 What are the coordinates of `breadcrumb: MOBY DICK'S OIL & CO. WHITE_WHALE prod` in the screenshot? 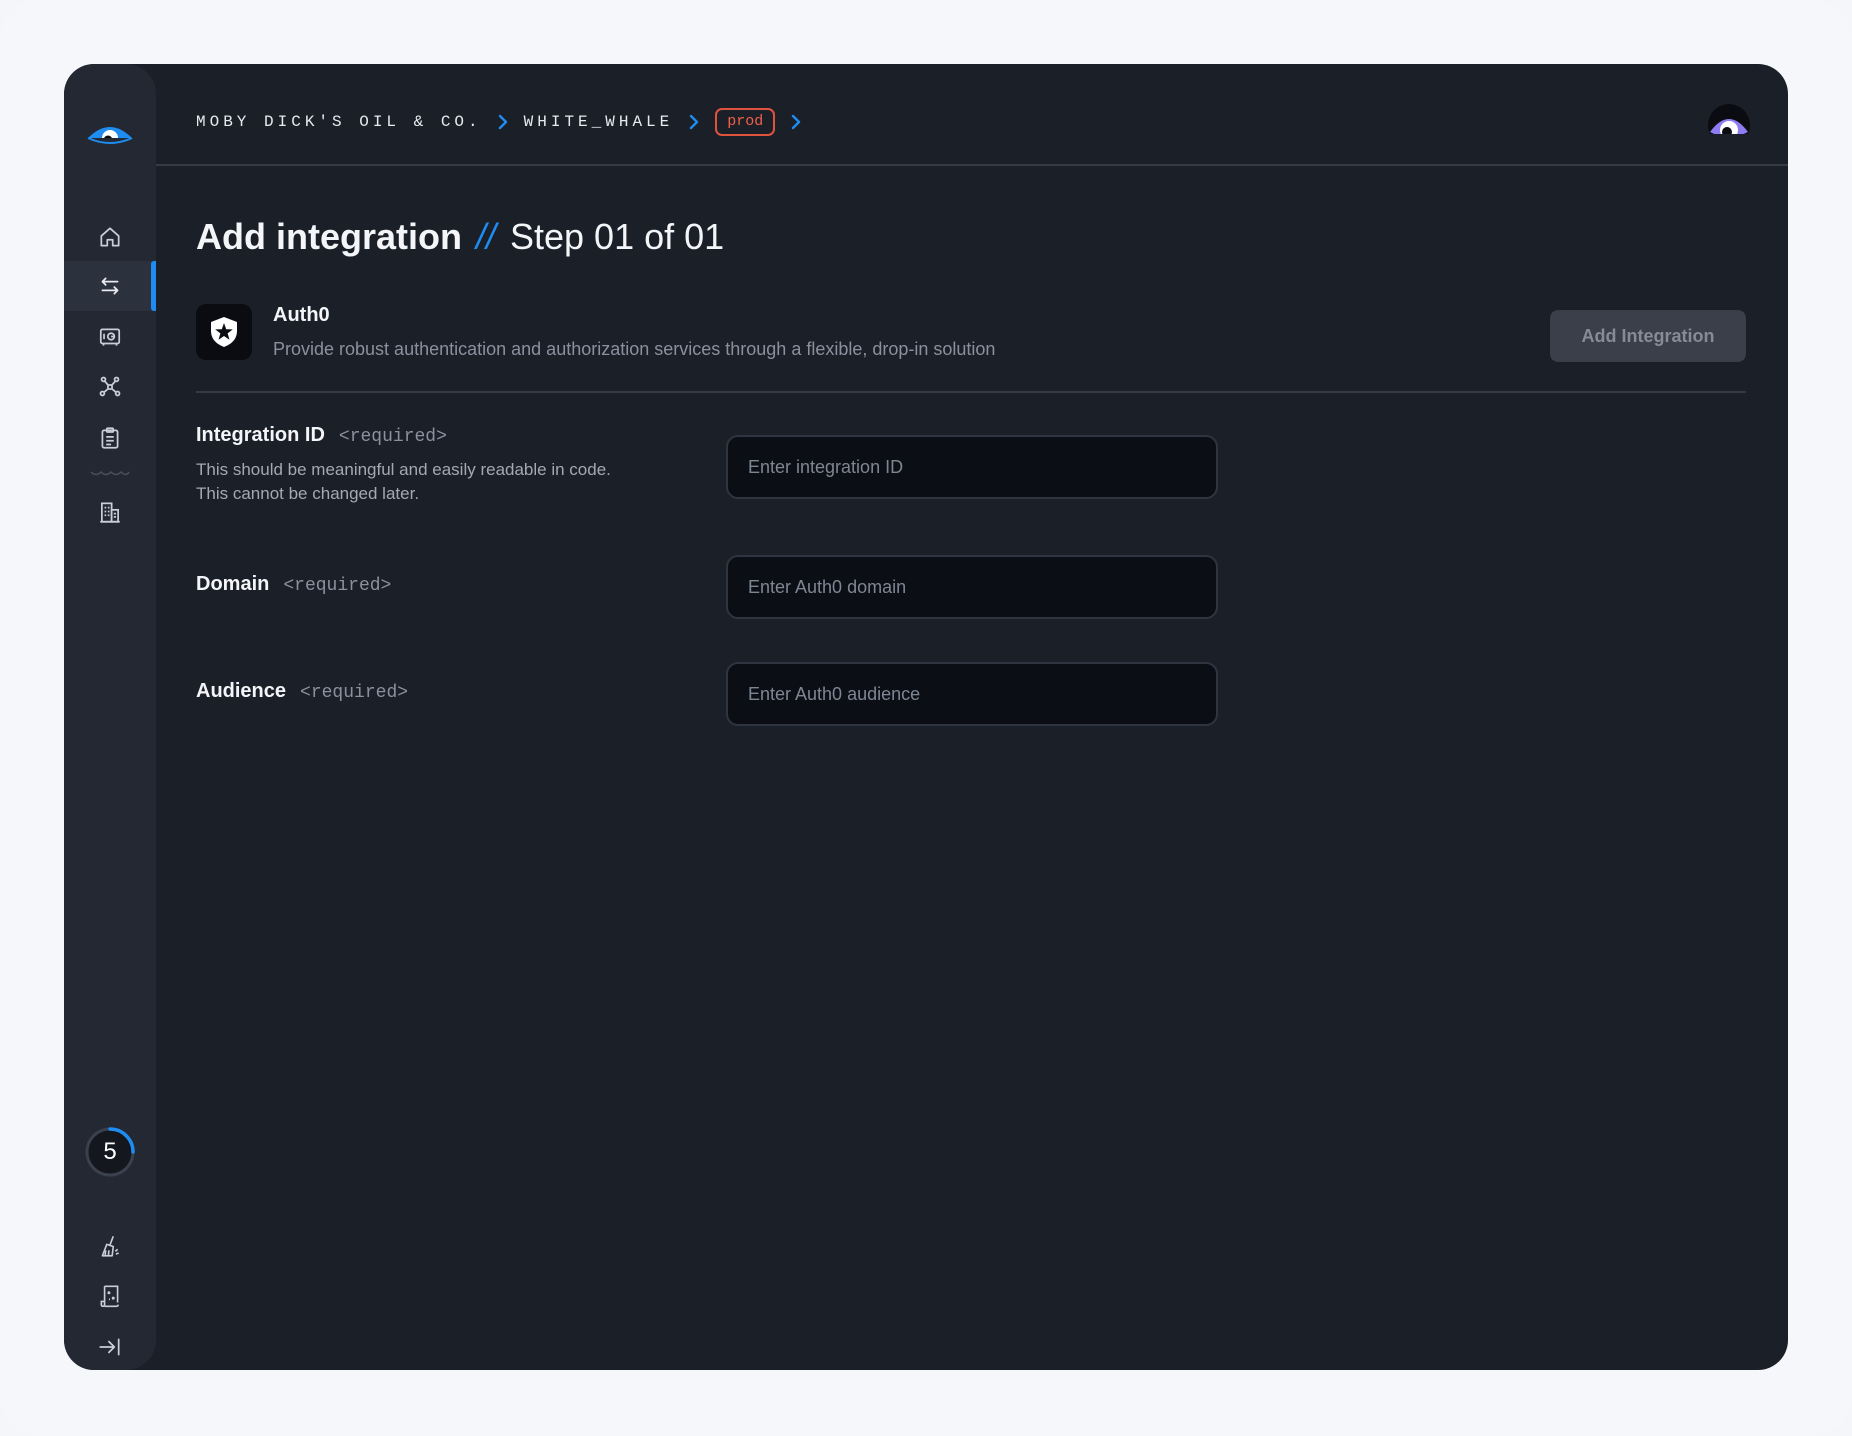 It's located at (499, 122).